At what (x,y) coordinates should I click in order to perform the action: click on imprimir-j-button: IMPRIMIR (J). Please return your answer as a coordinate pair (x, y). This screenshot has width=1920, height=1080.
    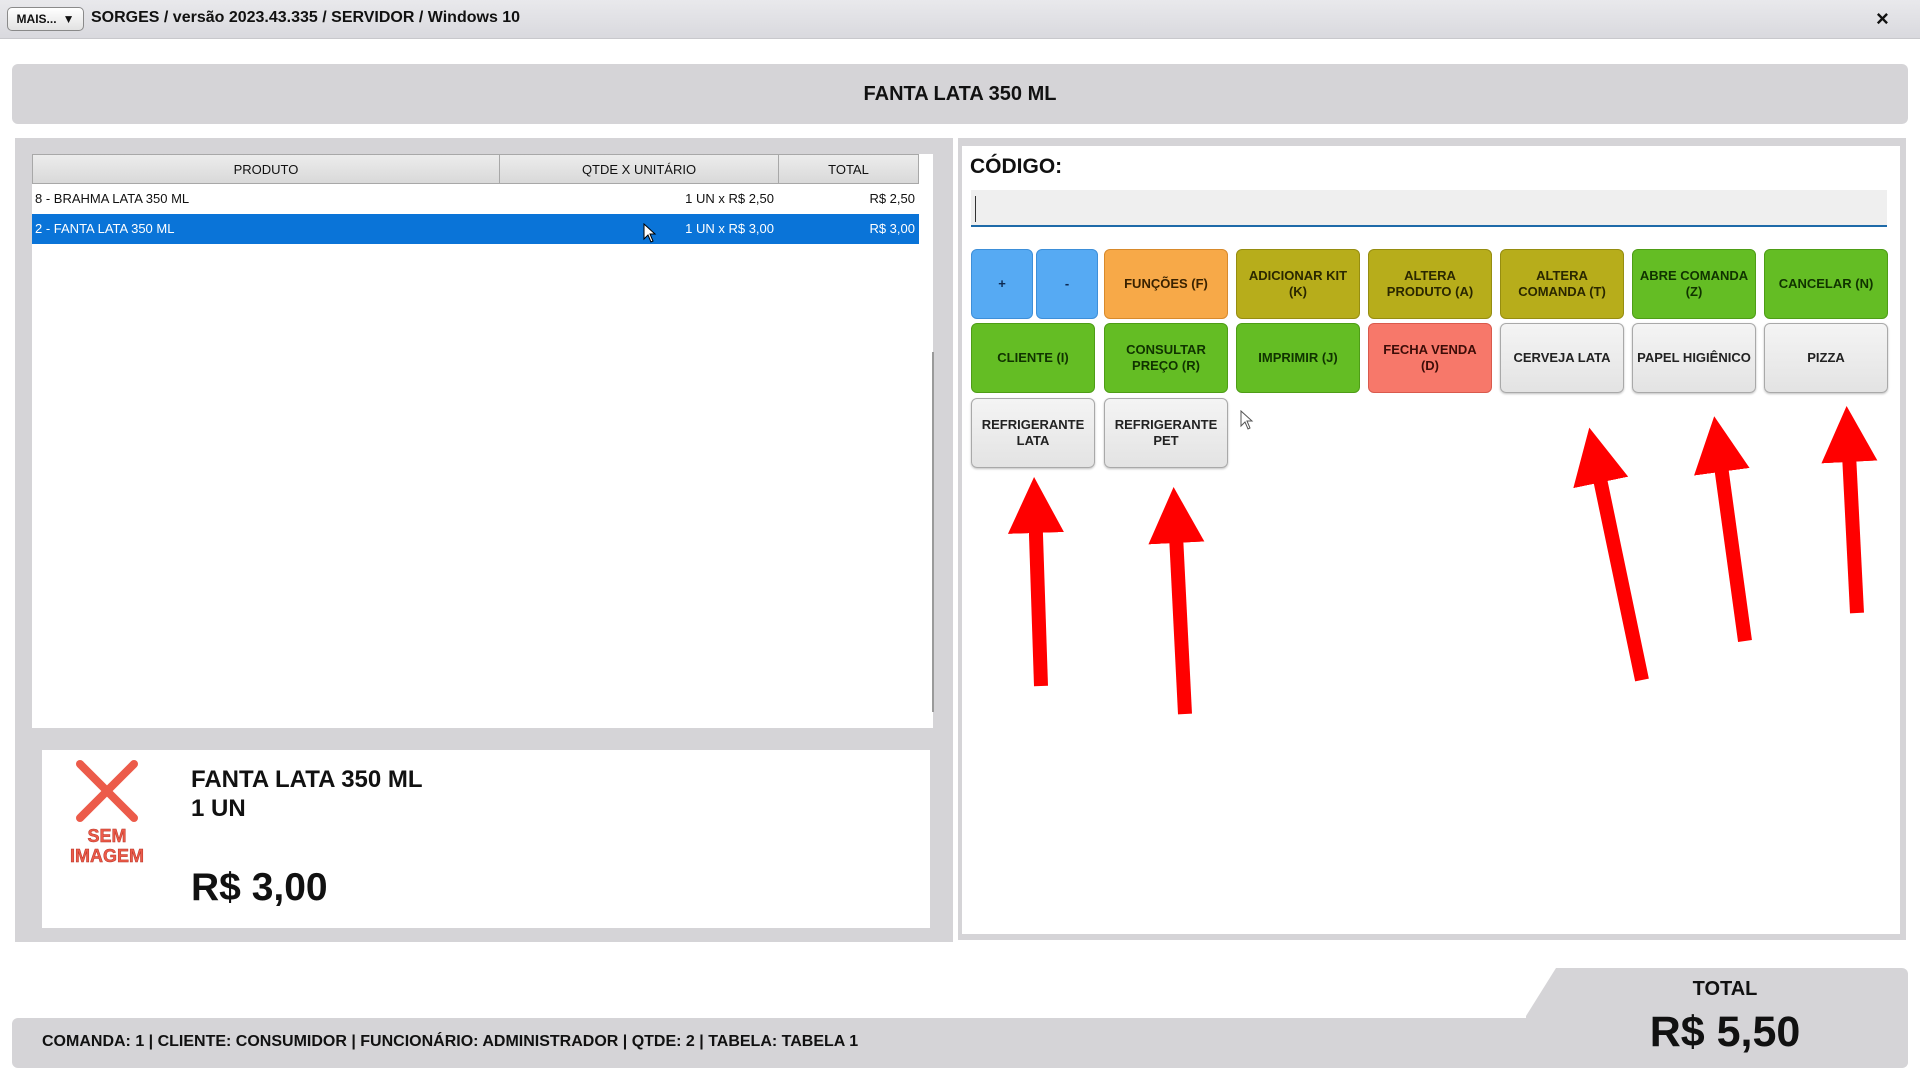
    Looking at the image, I should click on (1298, 358).